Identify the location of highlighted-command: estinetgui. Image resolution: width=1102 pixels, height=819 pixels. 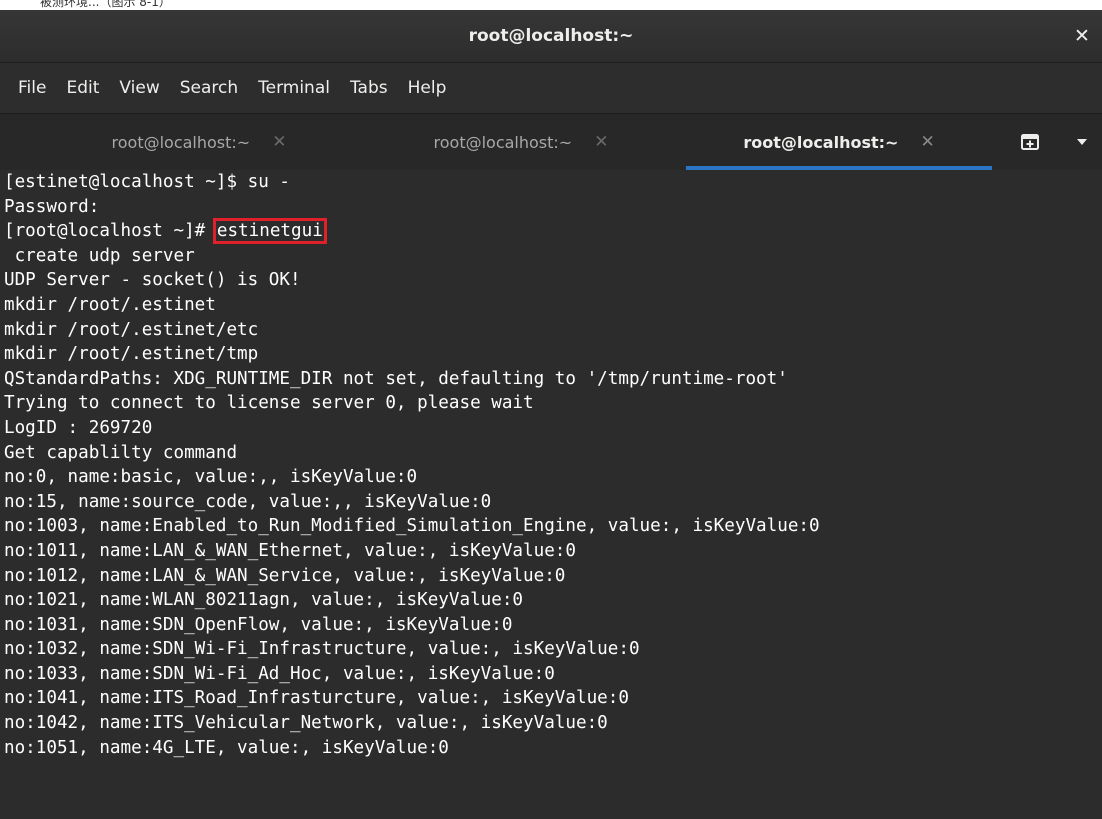
(269, 231).